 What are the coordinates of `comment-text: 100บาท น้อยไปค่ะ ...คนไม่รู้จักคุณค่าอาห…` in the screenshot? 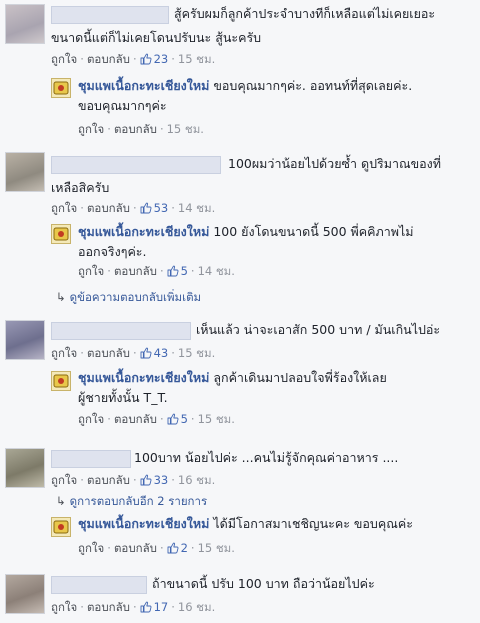 It's located at (266, 457).